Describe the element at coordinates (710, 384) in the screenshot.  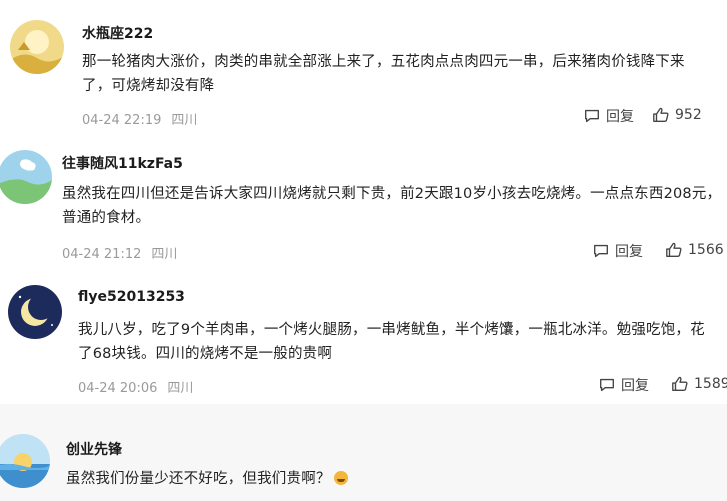
I see `like-count: 1589` at that location.